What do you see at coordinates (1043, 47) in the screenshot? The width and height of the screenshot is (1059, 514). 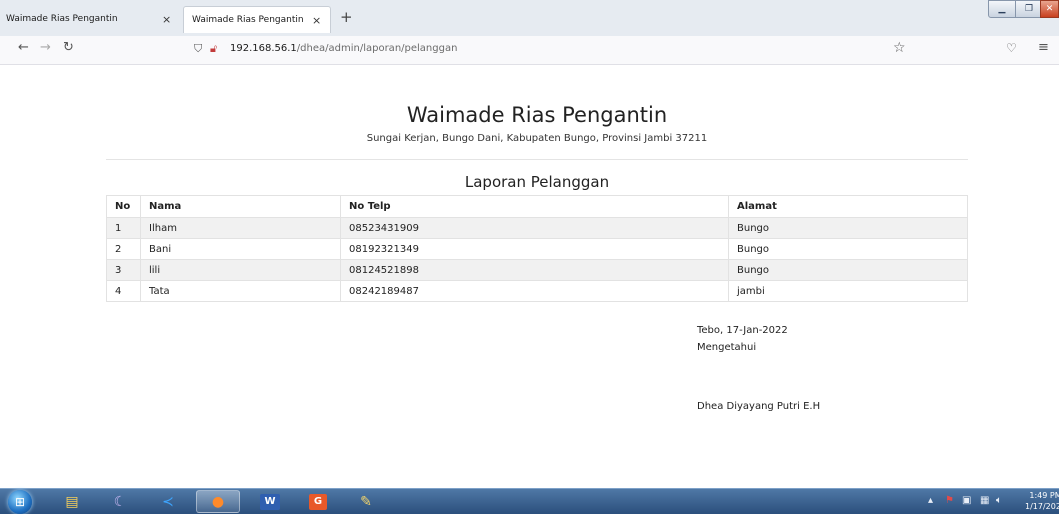 I see `hamburger-menu-icon: ≡` at bounding box center [1043, 47].